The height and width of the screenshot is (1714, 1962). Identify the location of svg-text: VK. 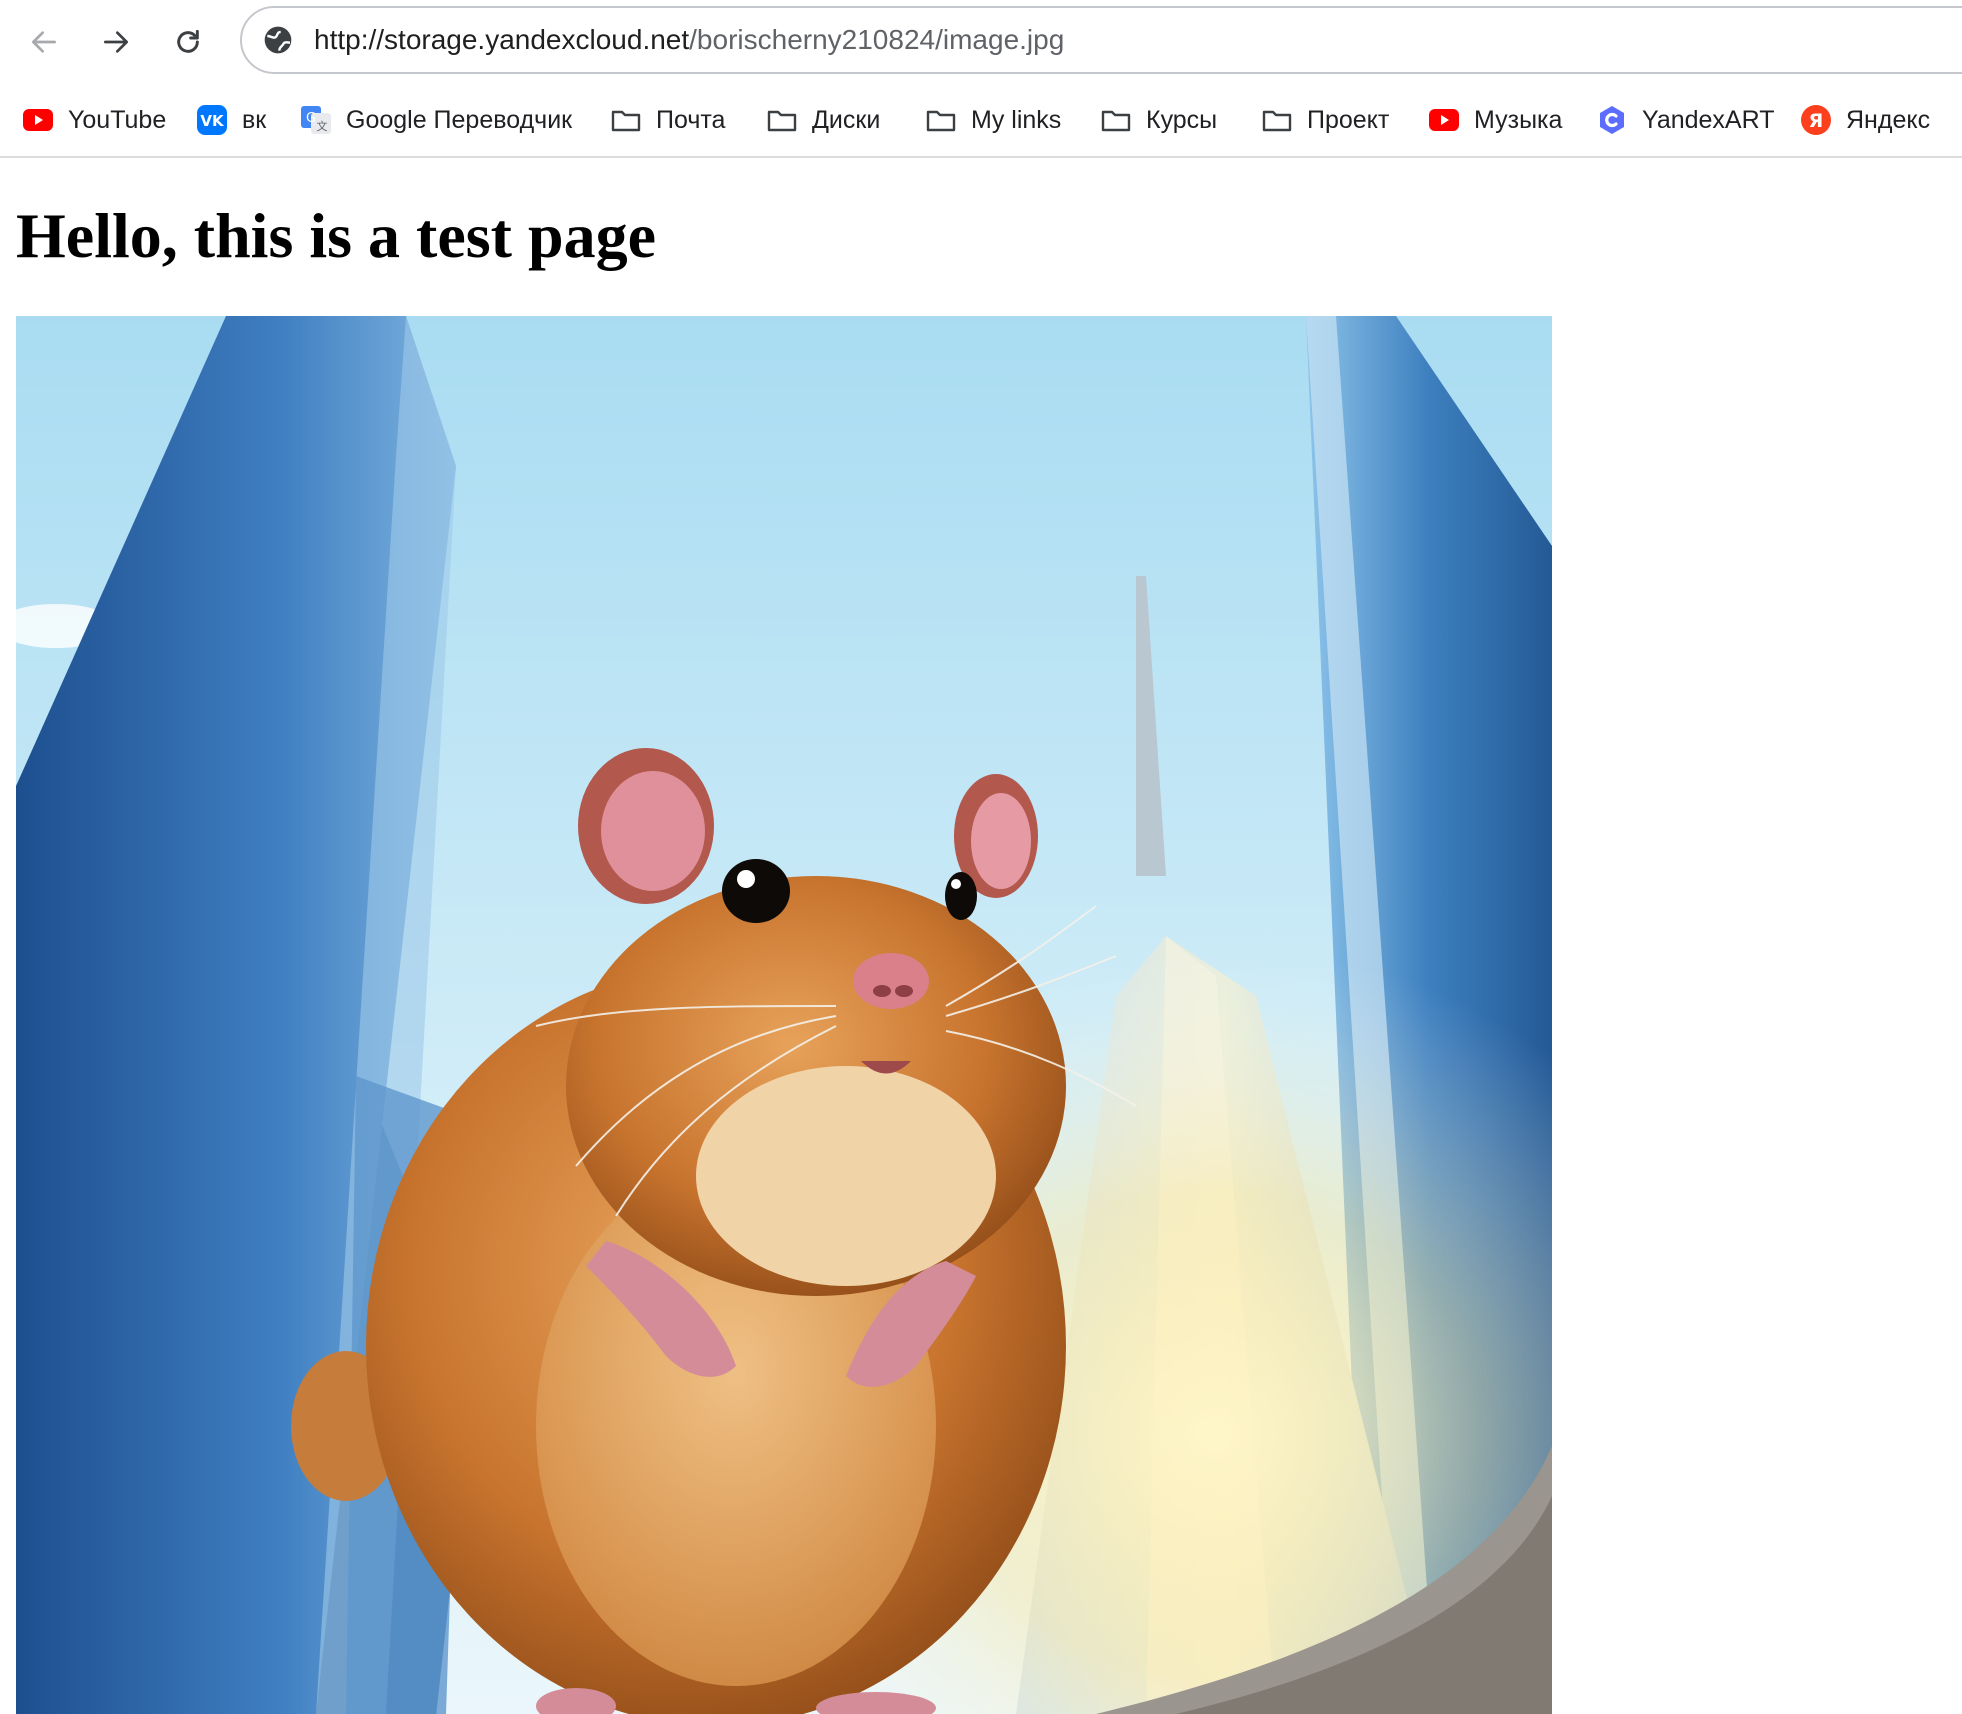
(212, 121).